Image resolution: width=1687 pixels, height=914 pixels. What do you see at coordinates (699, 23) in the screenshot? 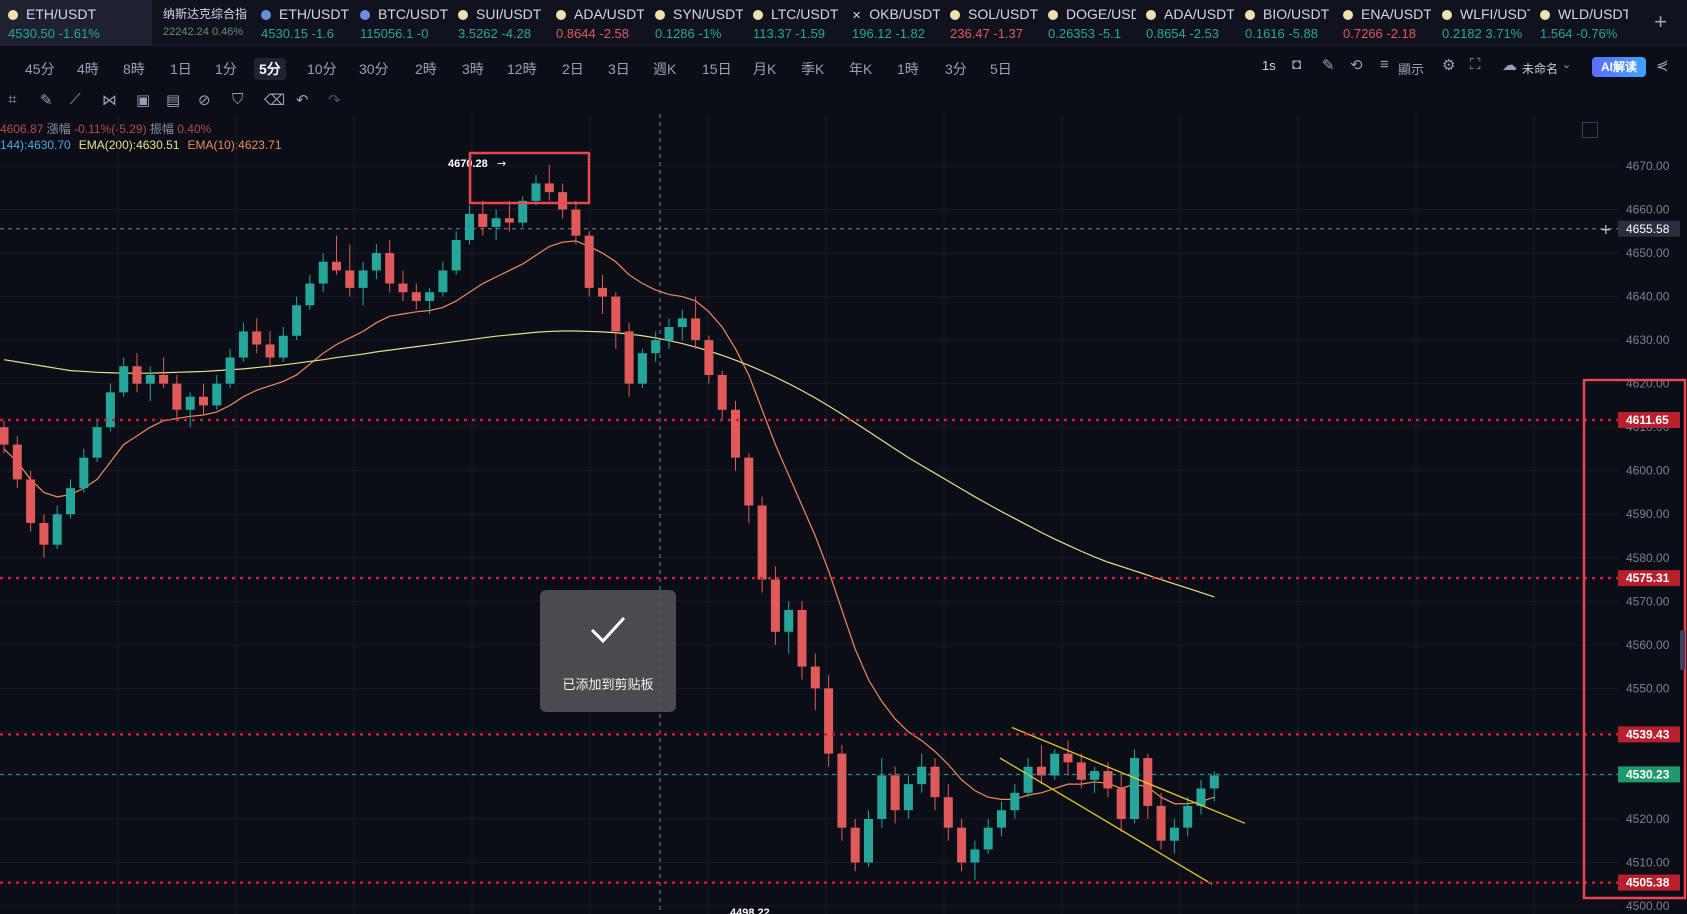
I see `ticker-tab: SYN/USDT 0.1286 -1%` at bounding box center [699, 23].